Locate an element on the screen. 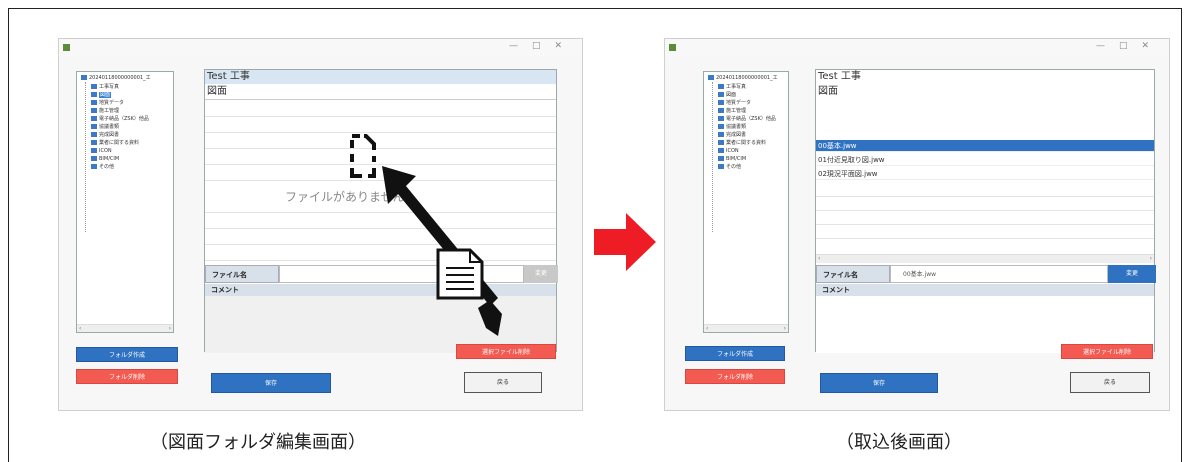 This screenshot has width=1187, height=462. tree-item-label: 施工管理 is located at coordinates (109, 111).